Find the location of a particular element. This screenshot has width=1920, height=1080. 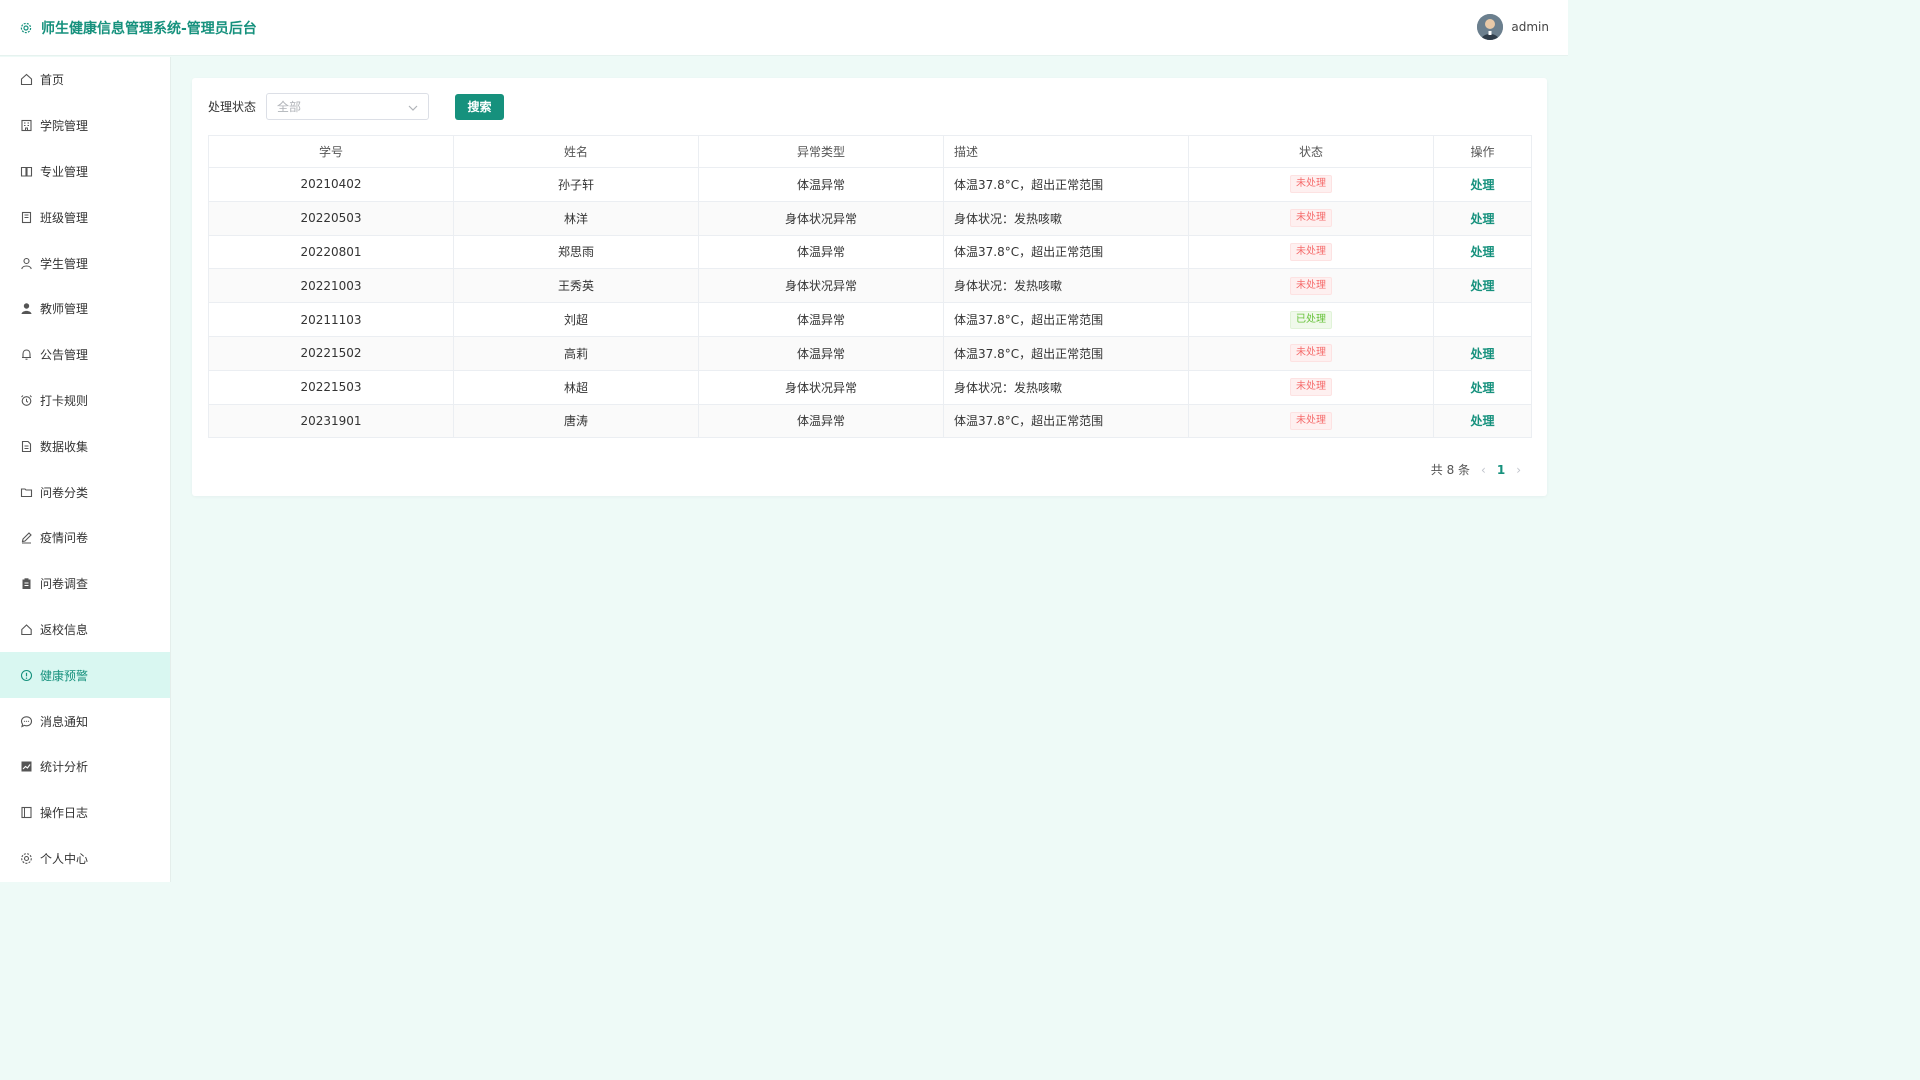

sidebar-item-label: 班级管理 is located at coordinates (64, 217).